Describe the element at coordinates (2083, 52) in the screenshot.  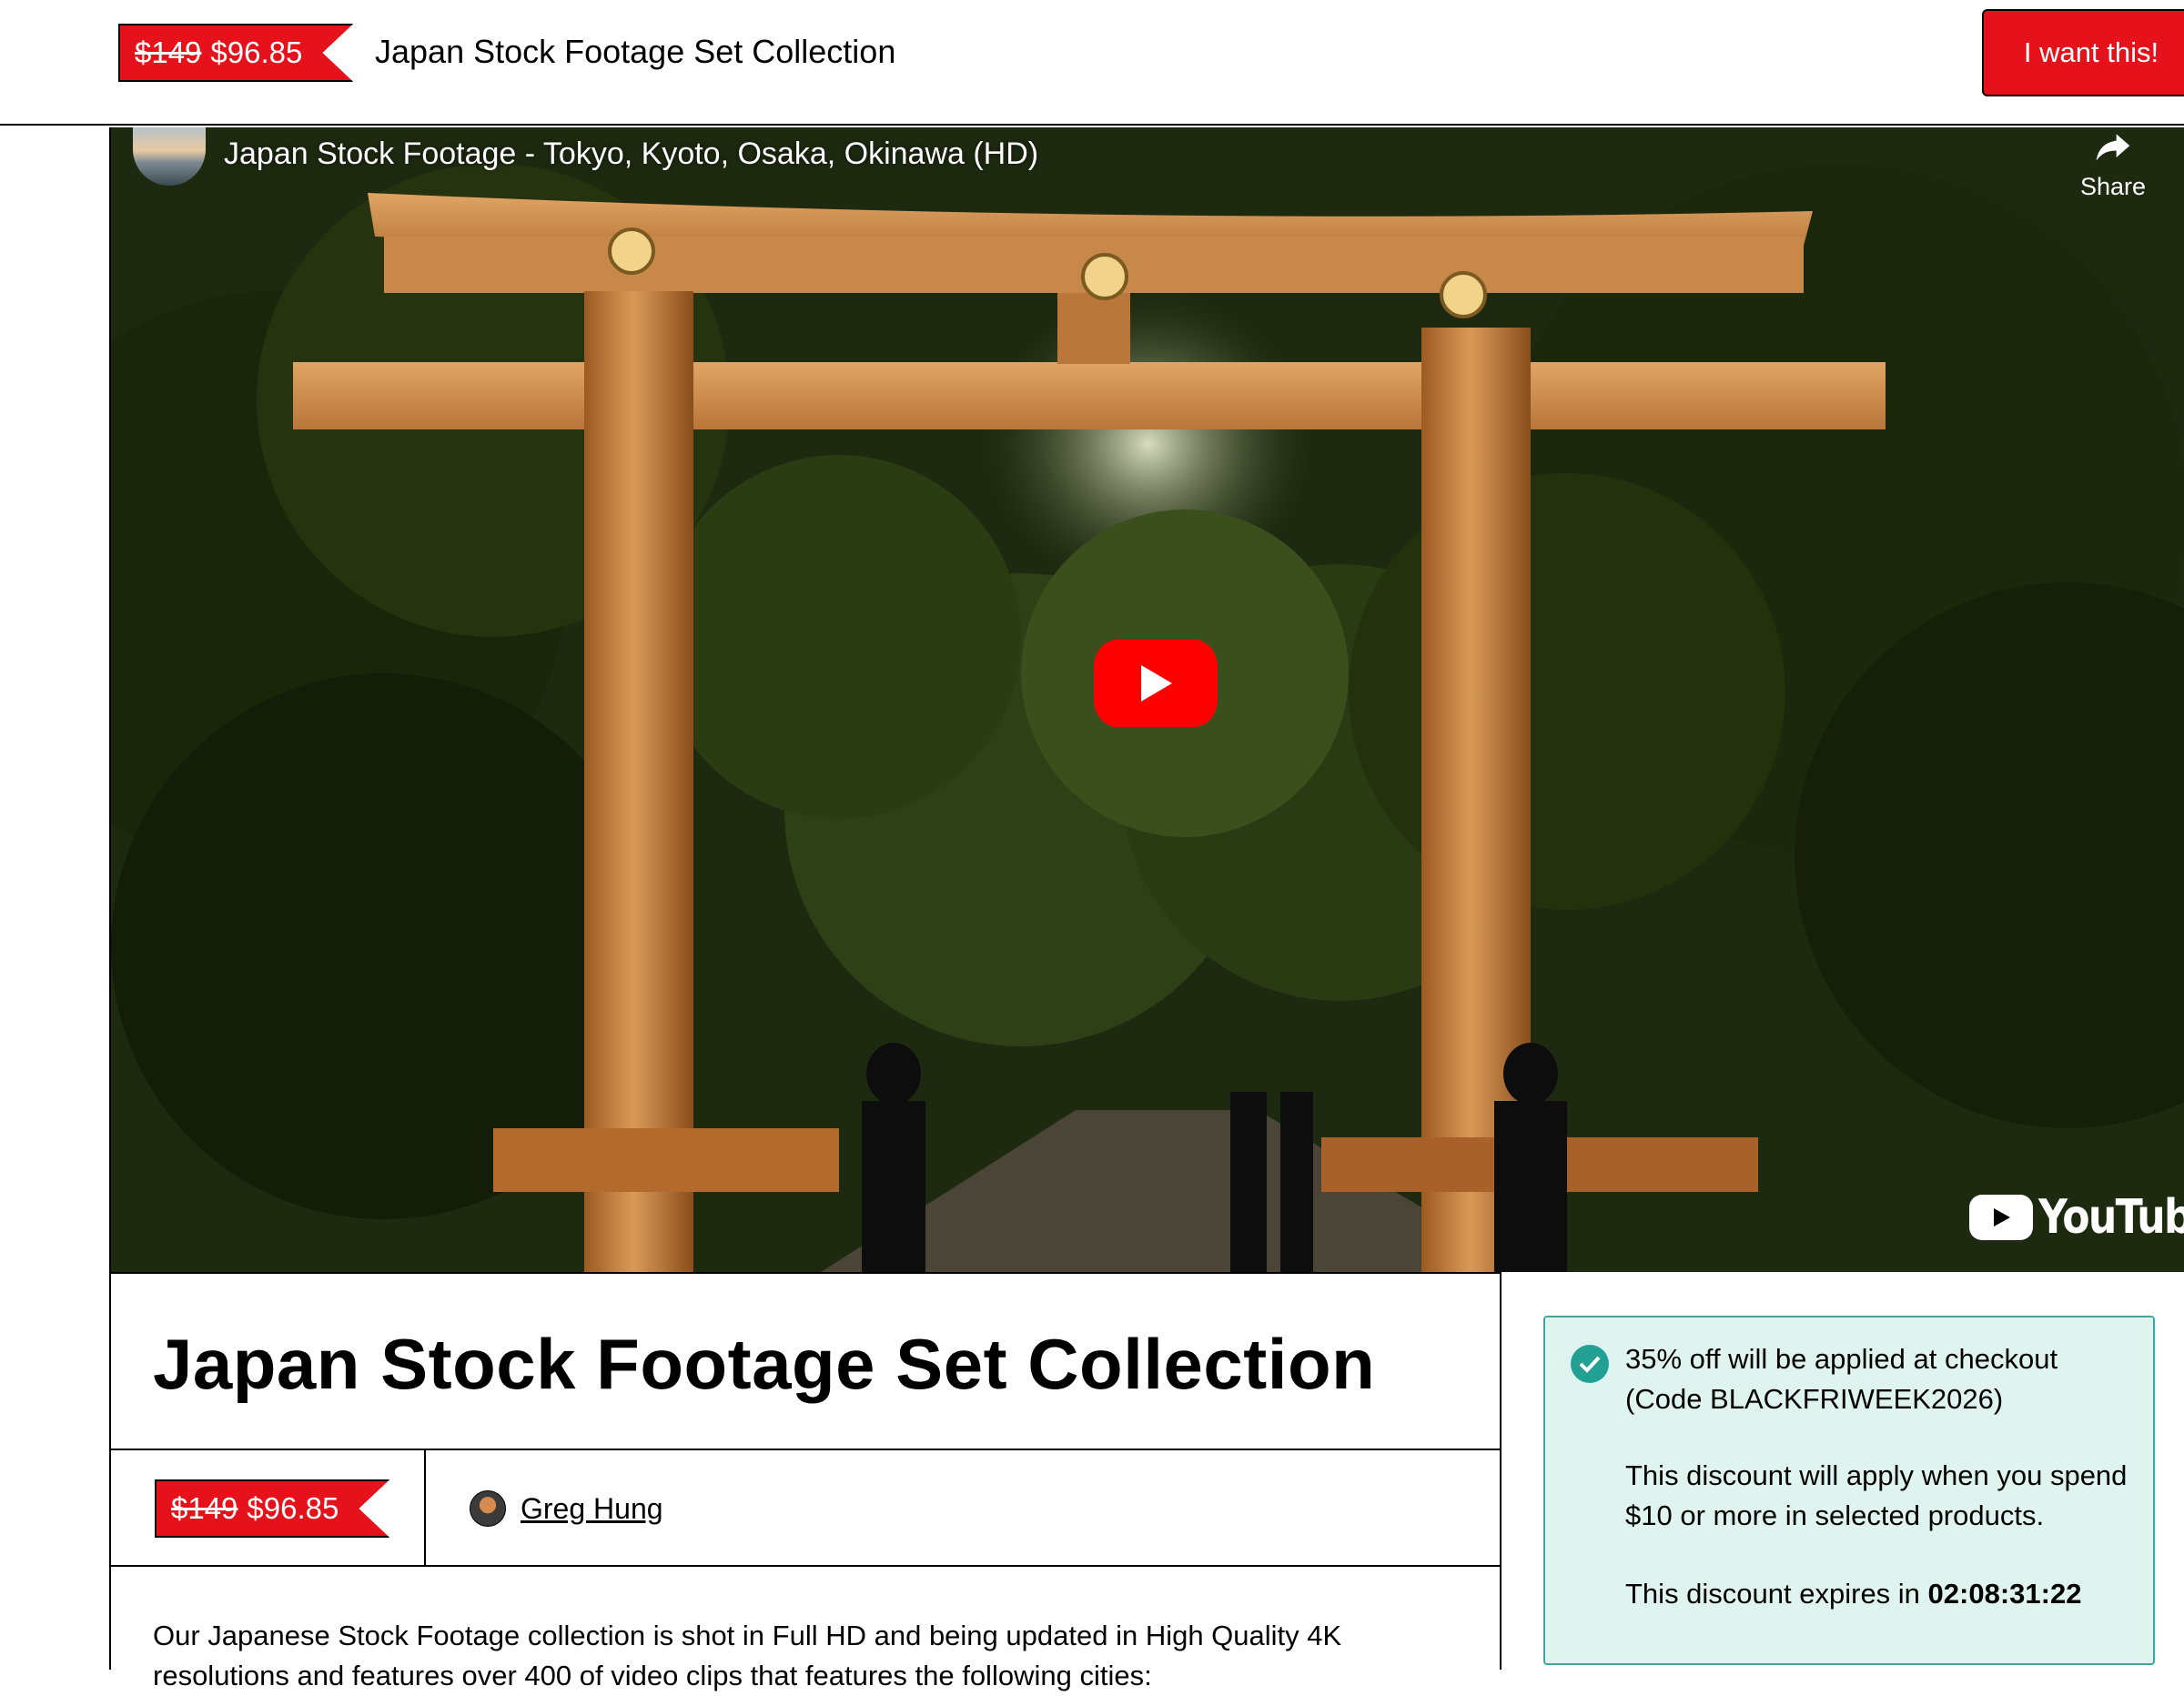
I see `i-want-this-button: I want this!` at that location.